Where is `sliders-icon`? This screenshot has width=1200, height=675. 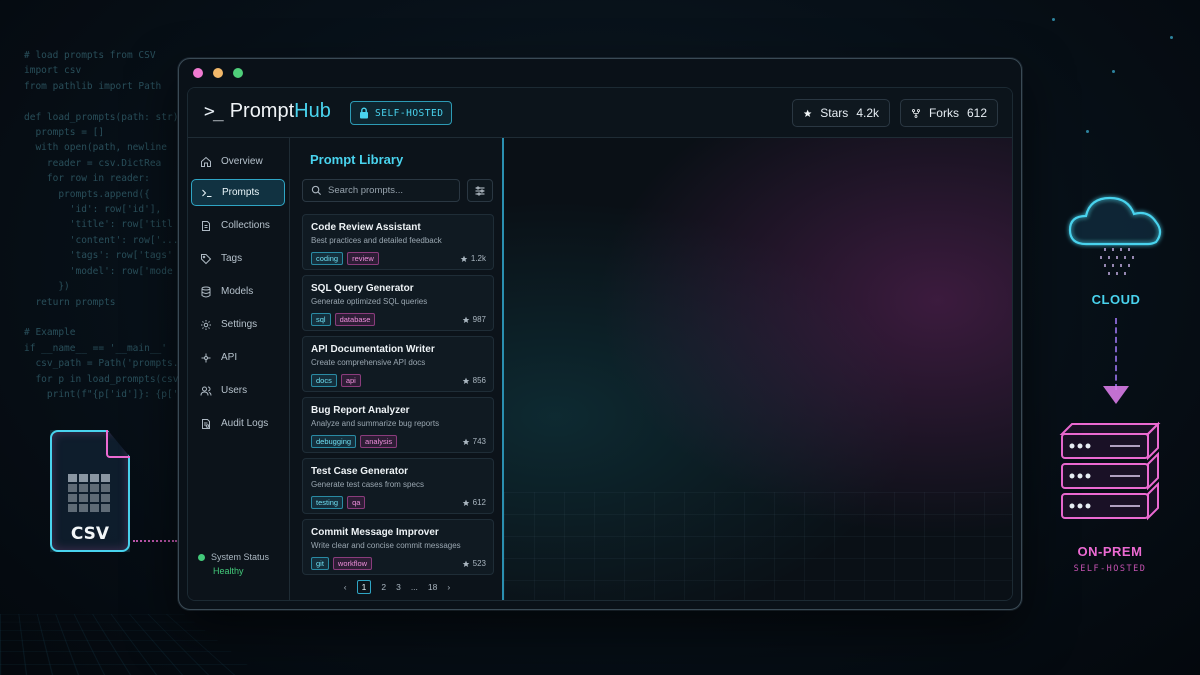 sliders-icon is located at coordinates (480, 190).